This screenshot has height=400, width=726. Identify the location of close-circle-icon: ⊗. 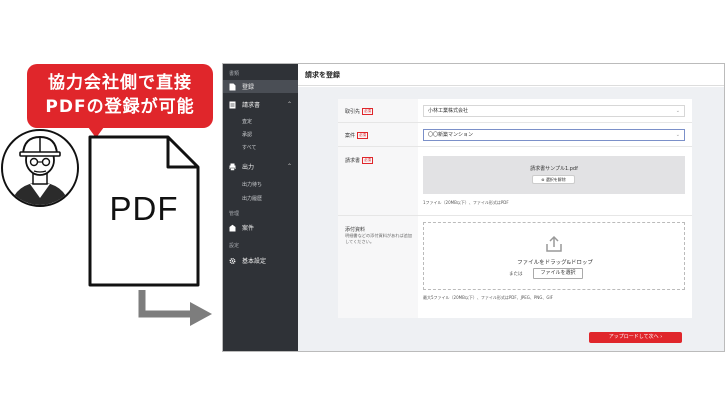
(543, 179).